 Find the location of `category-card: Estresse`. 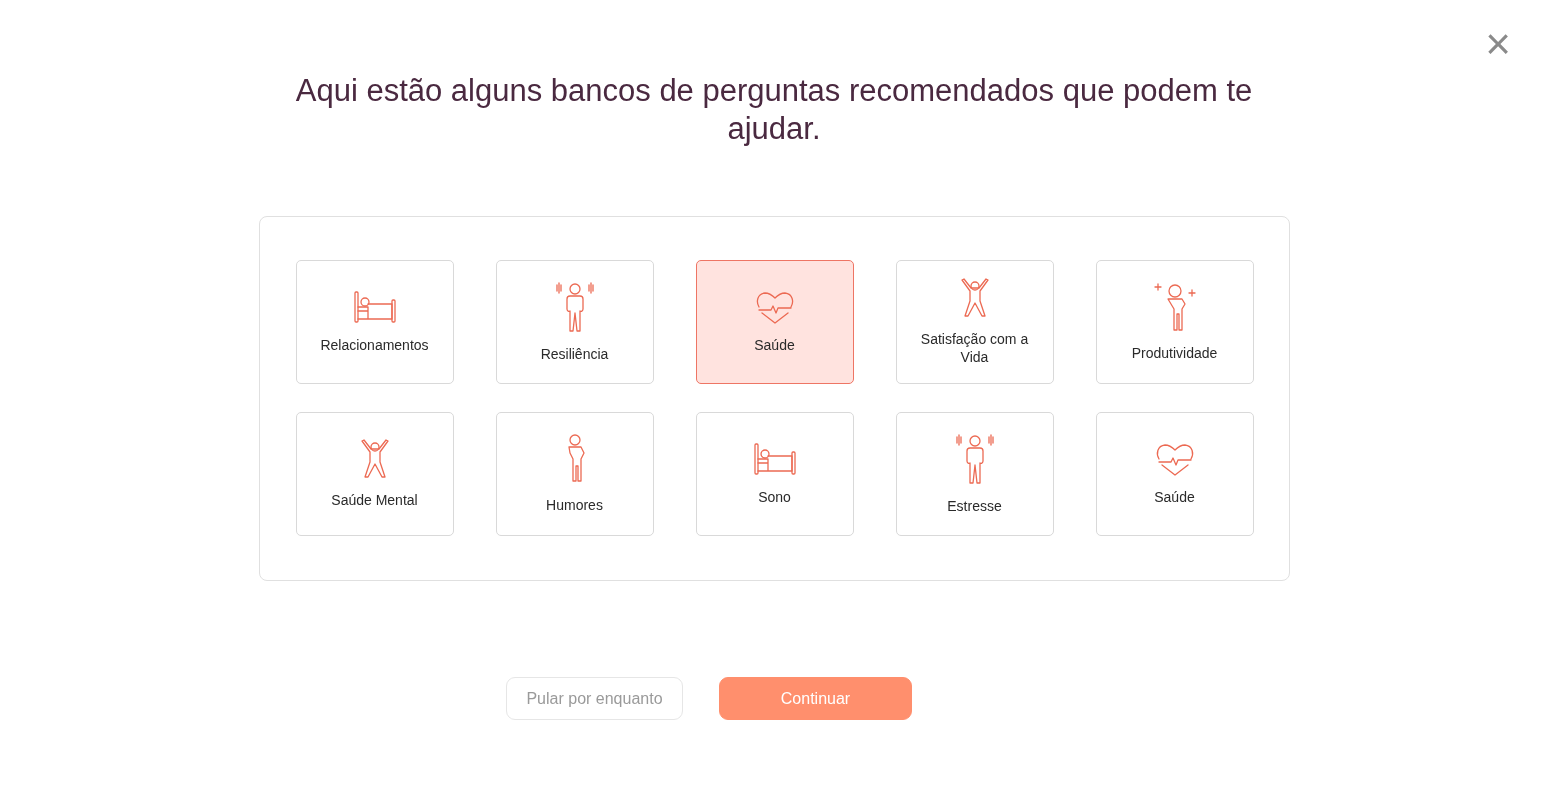

category-card: Estresse is located at coordinates (974, 474).